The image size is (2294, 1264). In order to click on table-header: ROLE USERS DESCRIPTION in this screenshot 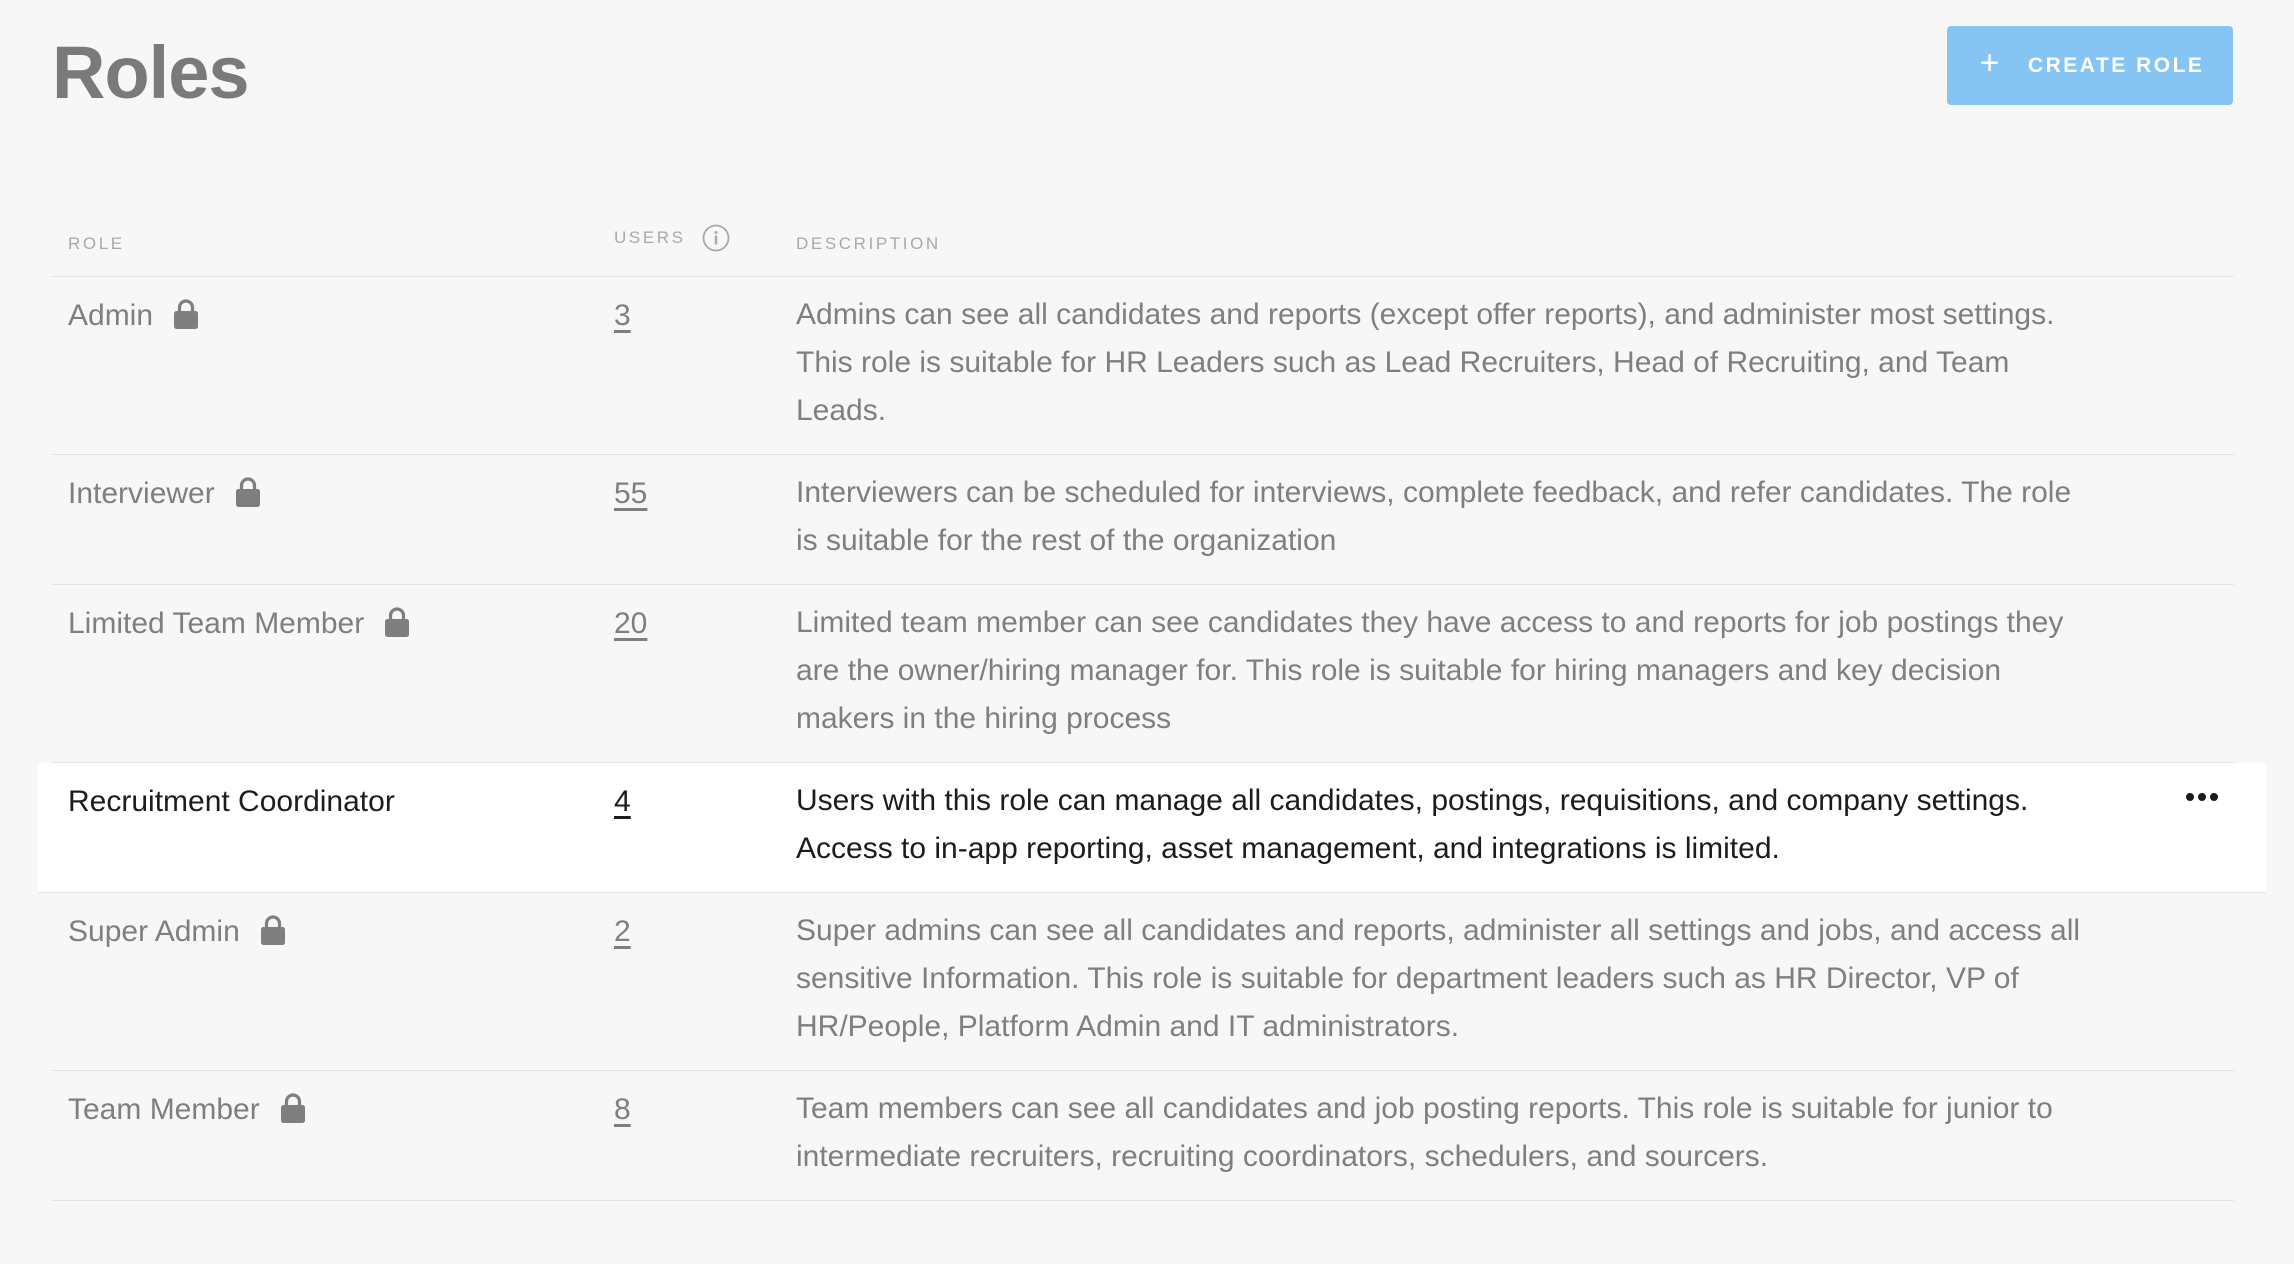, I will do `click(1143, 245)`.